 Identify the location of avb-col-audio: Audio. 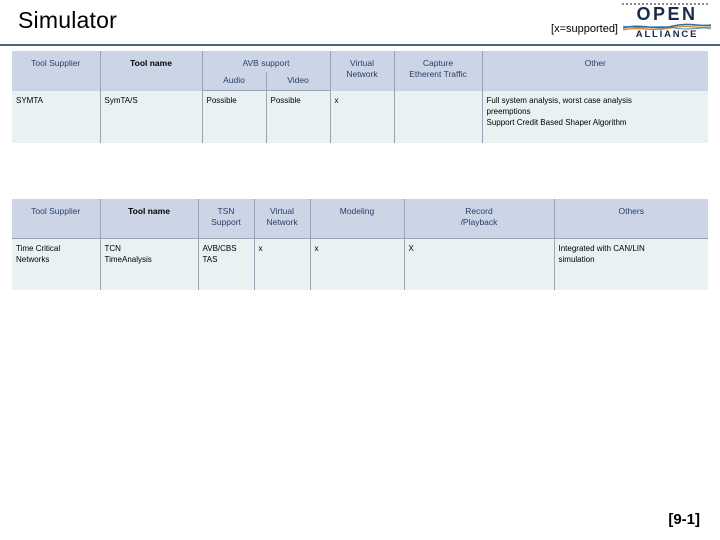
(234, 81).